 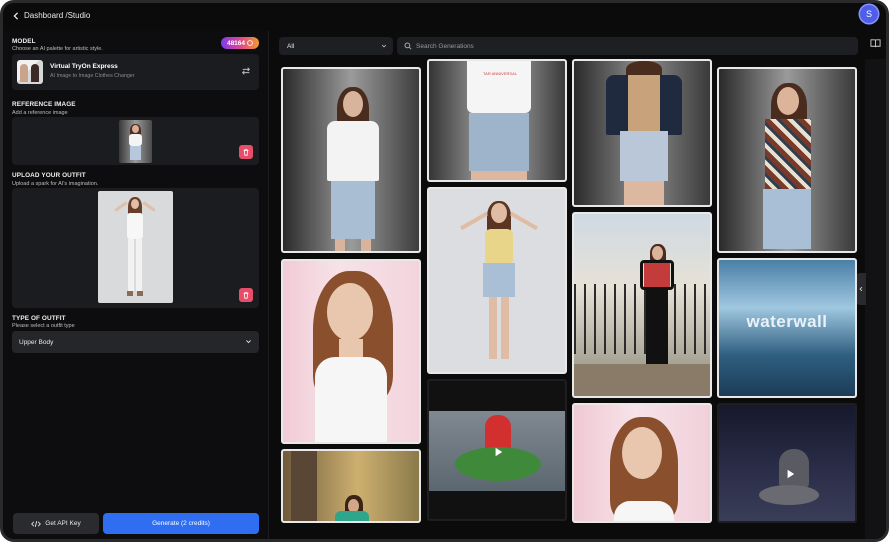 What do you see at coordinates (875, 43) in the screenshot?
I see `book-icon` at bounding box center [875, 43].